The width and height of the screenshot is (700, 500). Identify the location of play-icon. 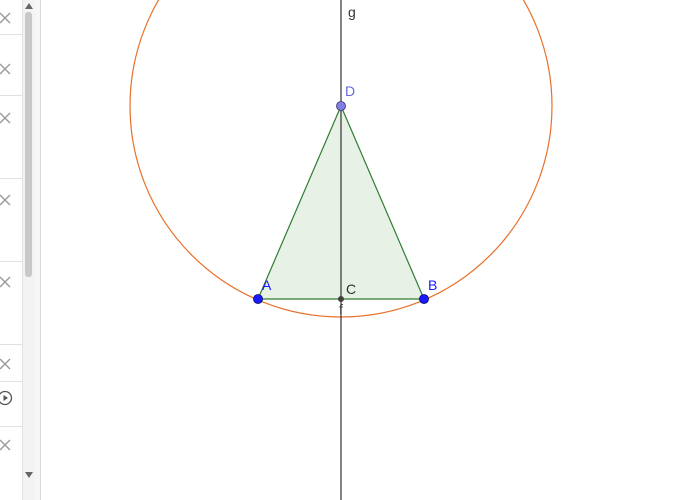
(6, 398).